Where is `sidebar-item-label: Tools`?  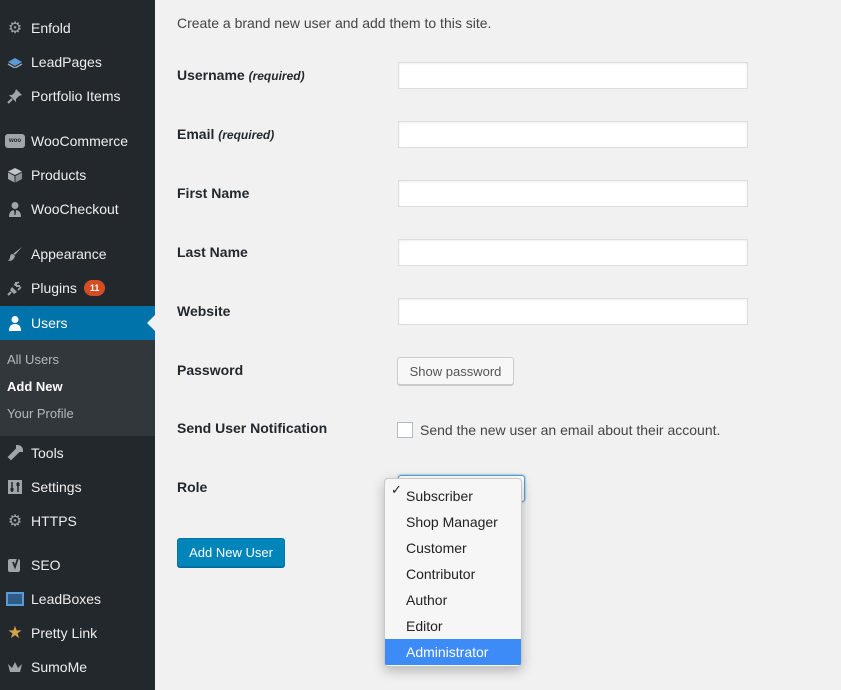
sidebar-item-label: Tools is located at coordinates (47, 453).